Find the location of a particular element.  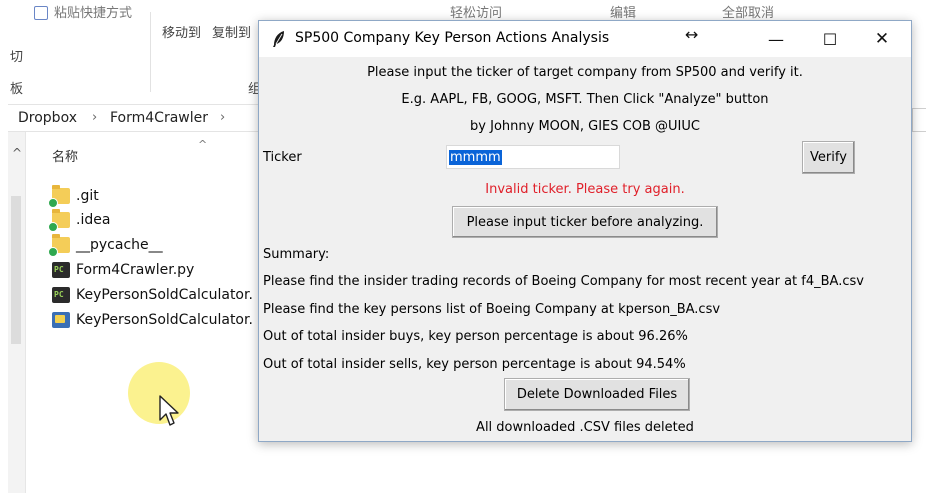

file-list-item: .git is located at coordinates (73, 196).